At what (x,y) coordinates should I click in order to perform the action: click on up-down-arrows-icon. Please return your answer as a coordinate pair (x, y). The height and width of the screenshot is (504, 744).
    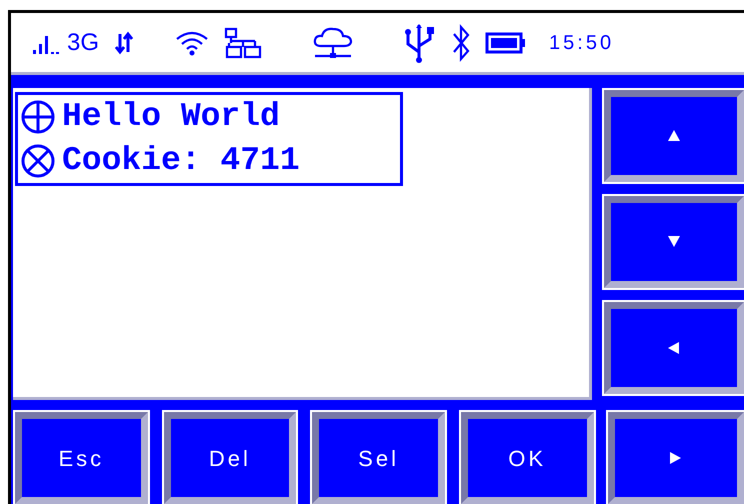
    Looking at the image, I should click on (124, 42).